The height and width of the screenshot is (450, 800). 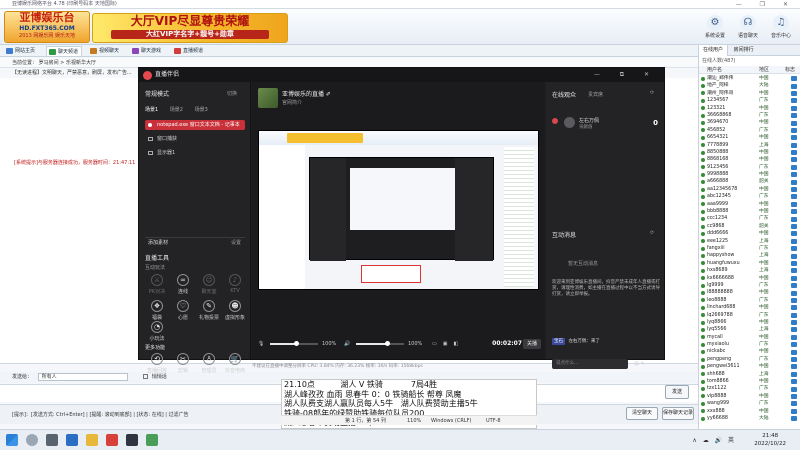 I want to click on user-row: 123321 中国, so click(x=749, y=108).